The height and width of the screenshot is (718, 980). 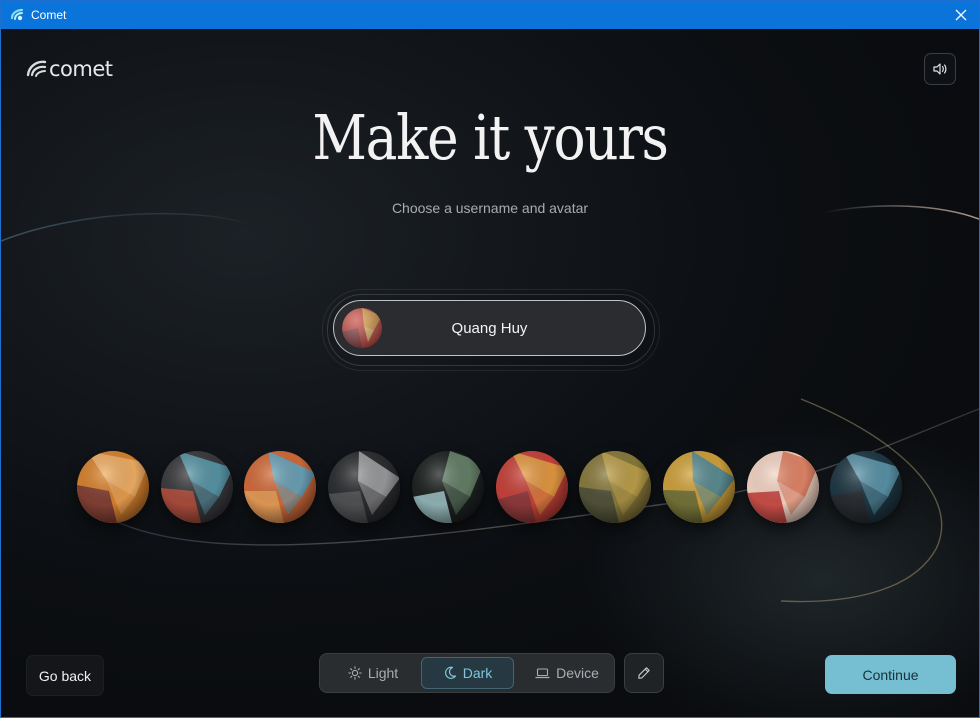 I want to click on pencil-icon, so click(x=644, y=673).